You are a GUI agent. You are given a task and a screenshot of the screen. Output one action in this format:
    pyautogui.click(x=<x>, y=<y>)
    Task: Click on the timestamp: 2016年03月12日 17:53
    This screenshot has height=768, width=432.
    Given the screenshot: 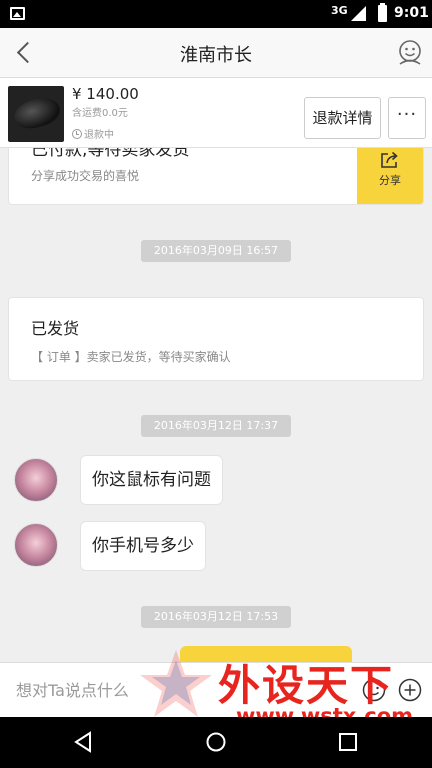 What is the action you would take?
    pyautogui.click(x=216, y=617)
    